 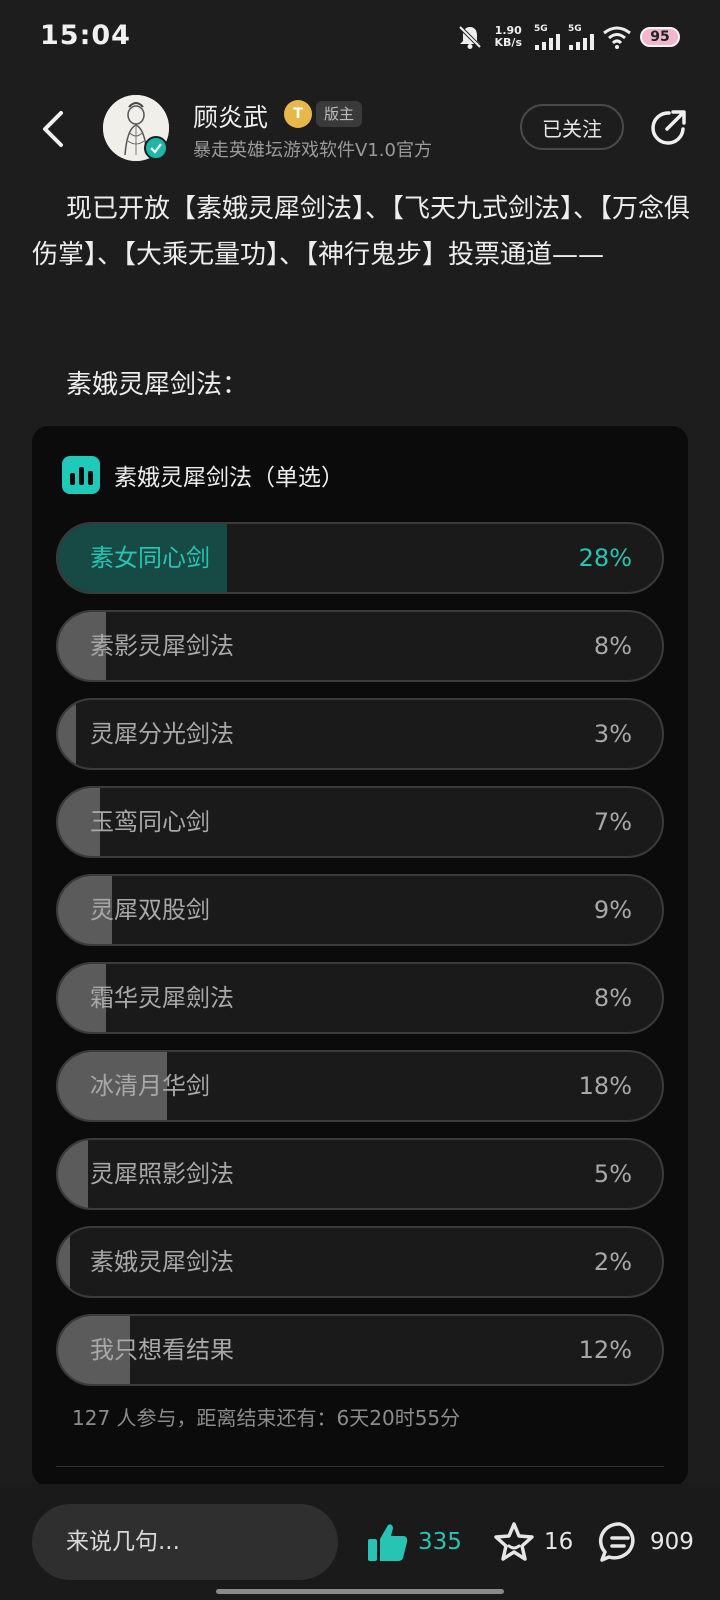 What do you see at coordinates (360, 910) in the screenshot?
I see `poll-option: 灵犀双股剑 9%` at bounding box center [360, 910].